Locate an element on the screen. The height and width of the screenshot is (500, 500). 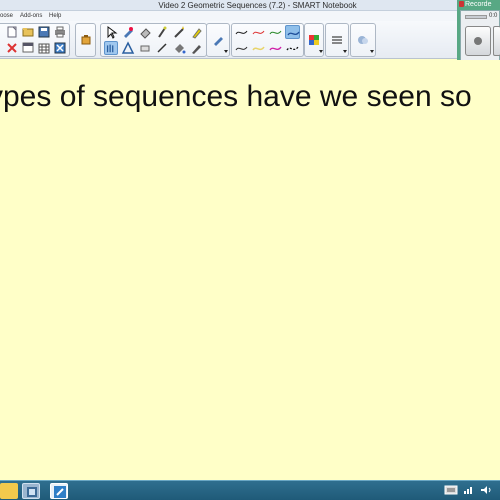
document-camera-group is located at coordinates (85, 40).